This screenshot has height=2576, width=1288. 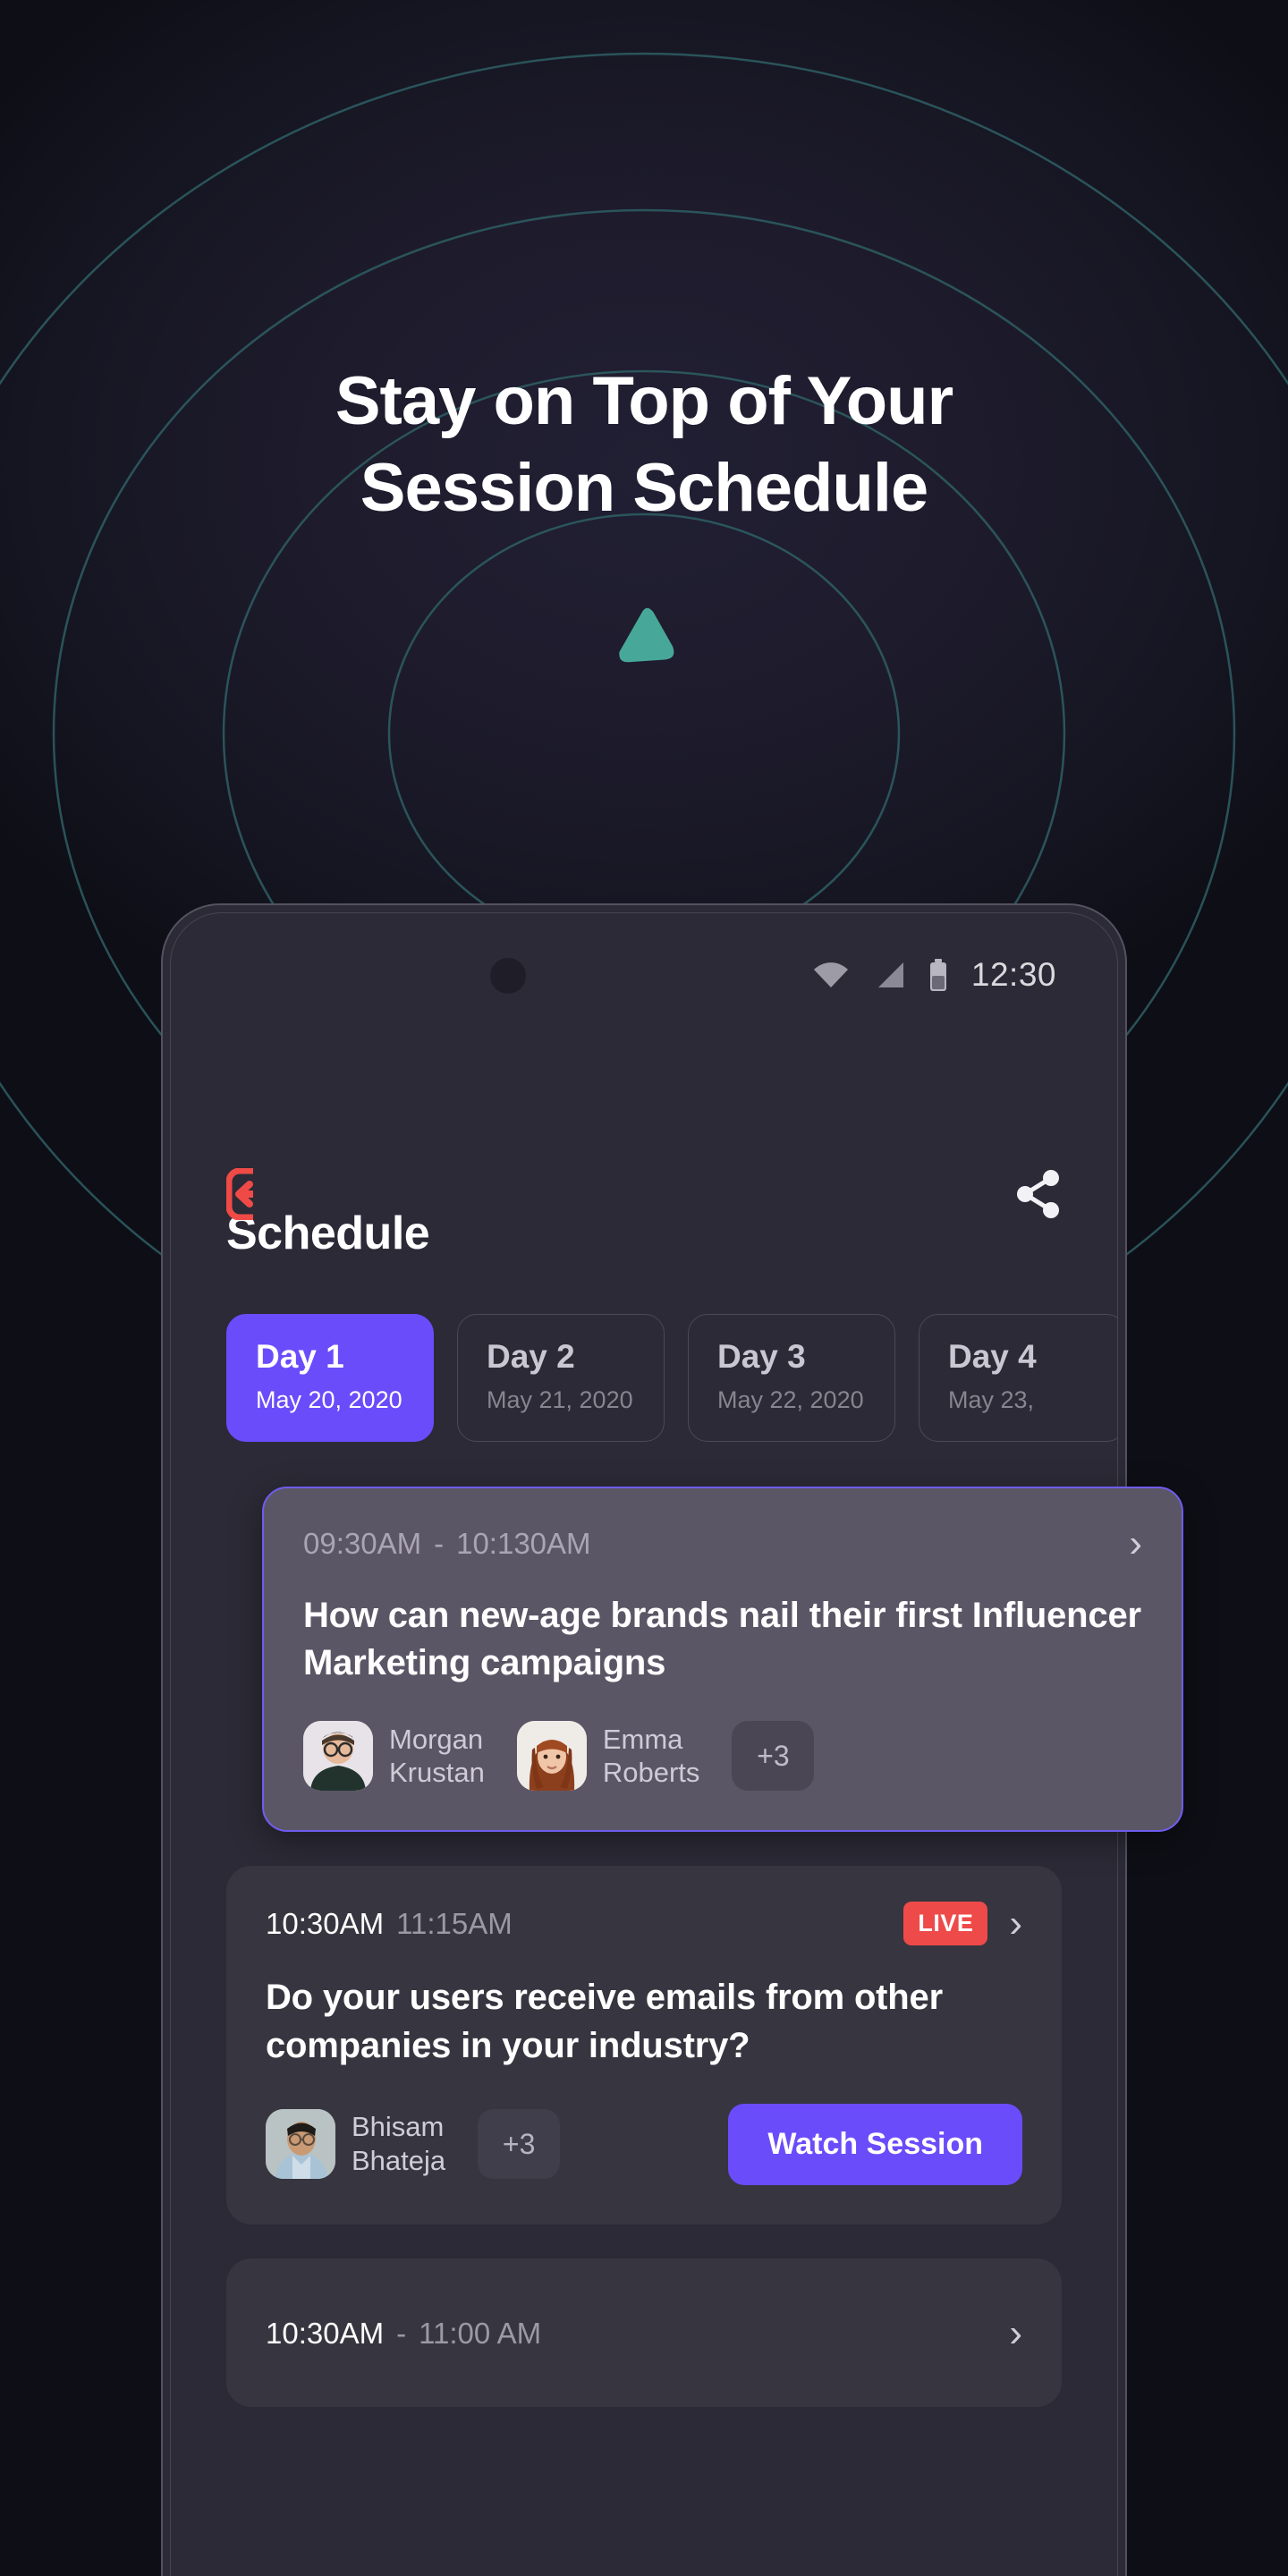 What do you see at coordinates (790, 1399) in the screenshot?
I see `day-tab-3-date: May 22, 2020` at bounding box center [790, 1399].